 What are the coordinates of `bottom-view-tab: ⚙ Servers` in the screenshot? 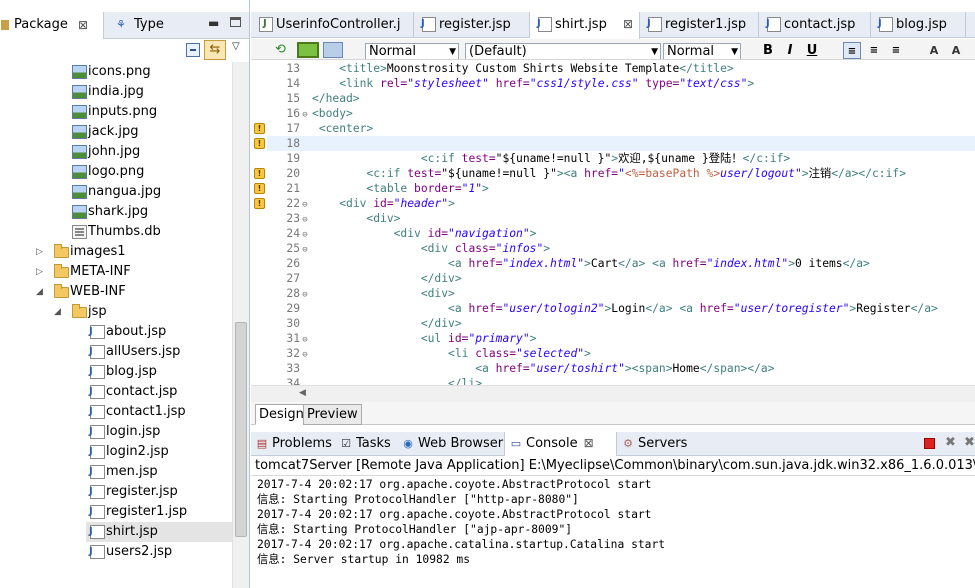 It's located at (655, 444).